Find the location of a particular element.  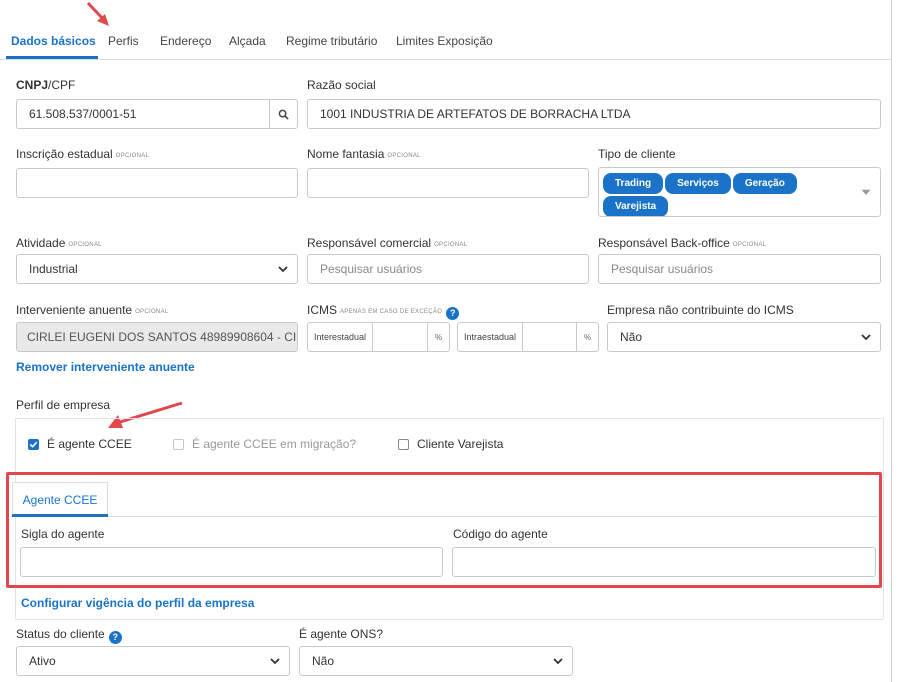

interestadual-input is located at coordinates (400, 337).